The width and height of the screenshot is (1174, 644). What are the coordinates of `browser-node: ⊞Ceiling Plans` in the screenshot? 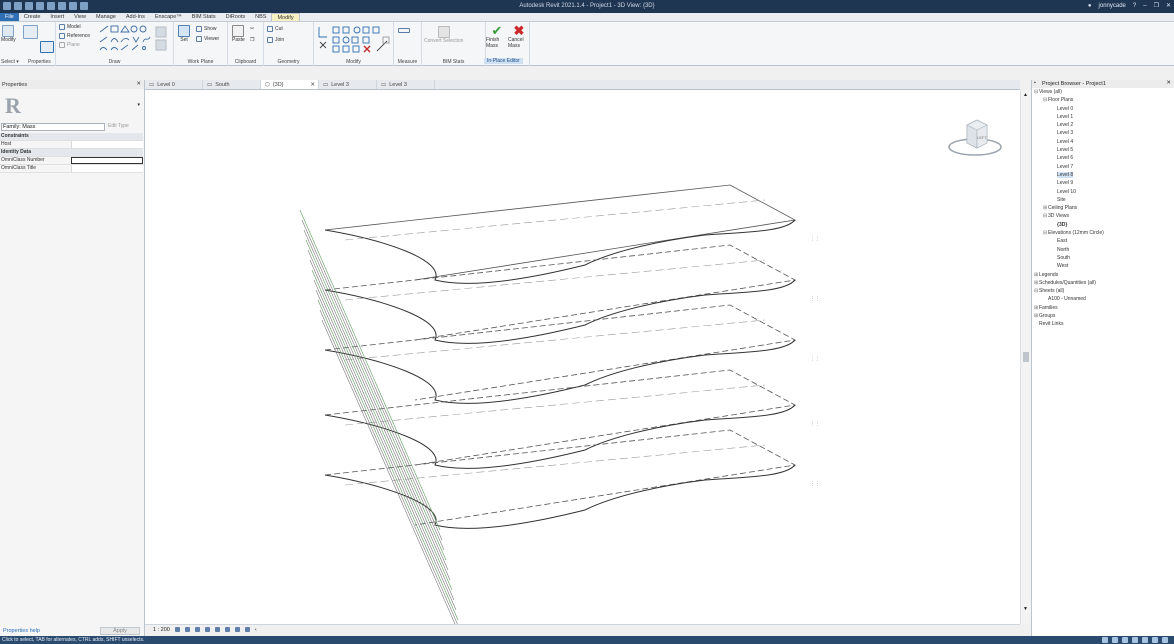 It's located at (1103, 208).